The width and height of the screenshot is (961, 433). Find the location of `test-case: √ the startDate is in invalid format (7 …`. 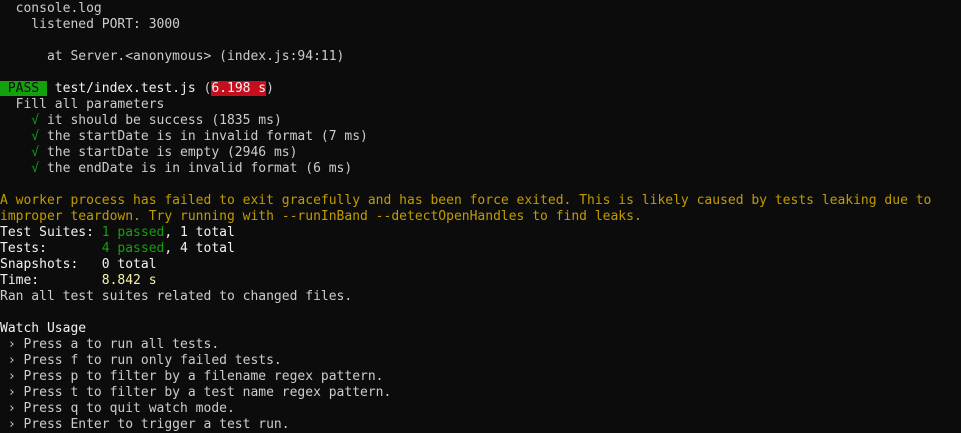

test-case: √ the startDate is in invalid format (7 … is located at coordinates (480, 137).